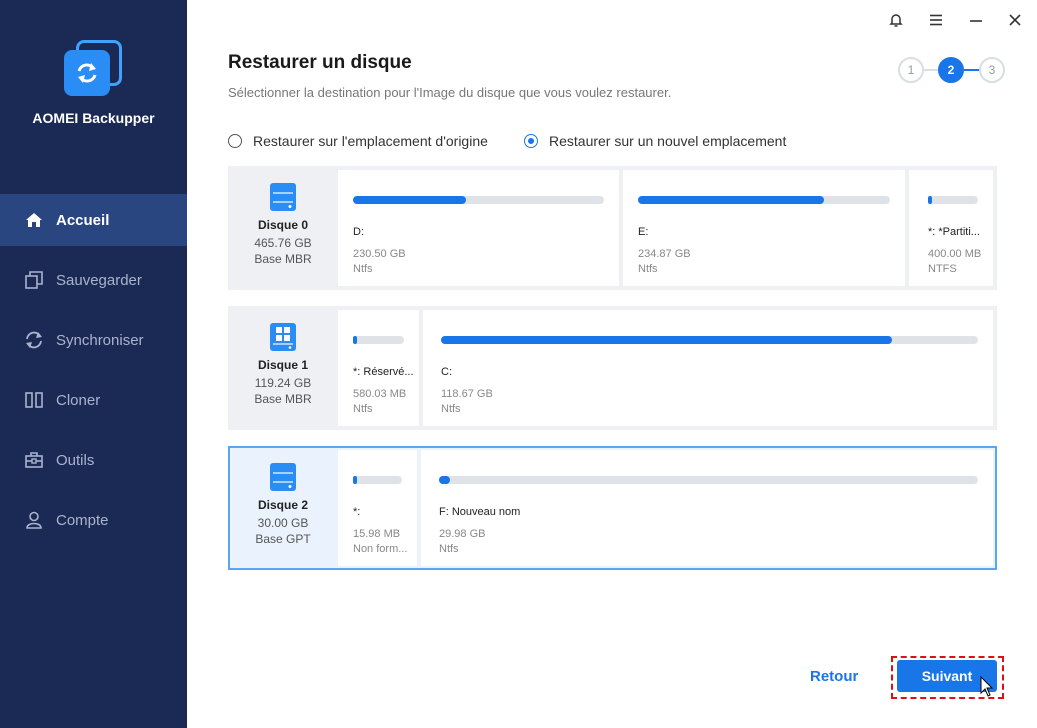 This screenshot has width=1037, height=728. I want to click on partition-name: E:, so click(643, 232).